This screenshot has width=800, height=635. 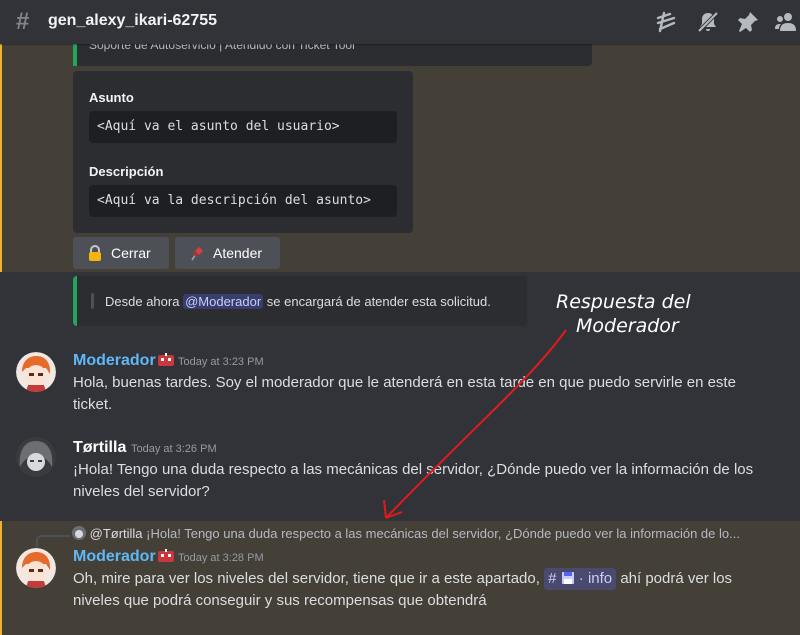 What do you see at coordinates (600, 578) in the screenshot?
I see `channel-mention-label: info` at bounding box center [600, 578].